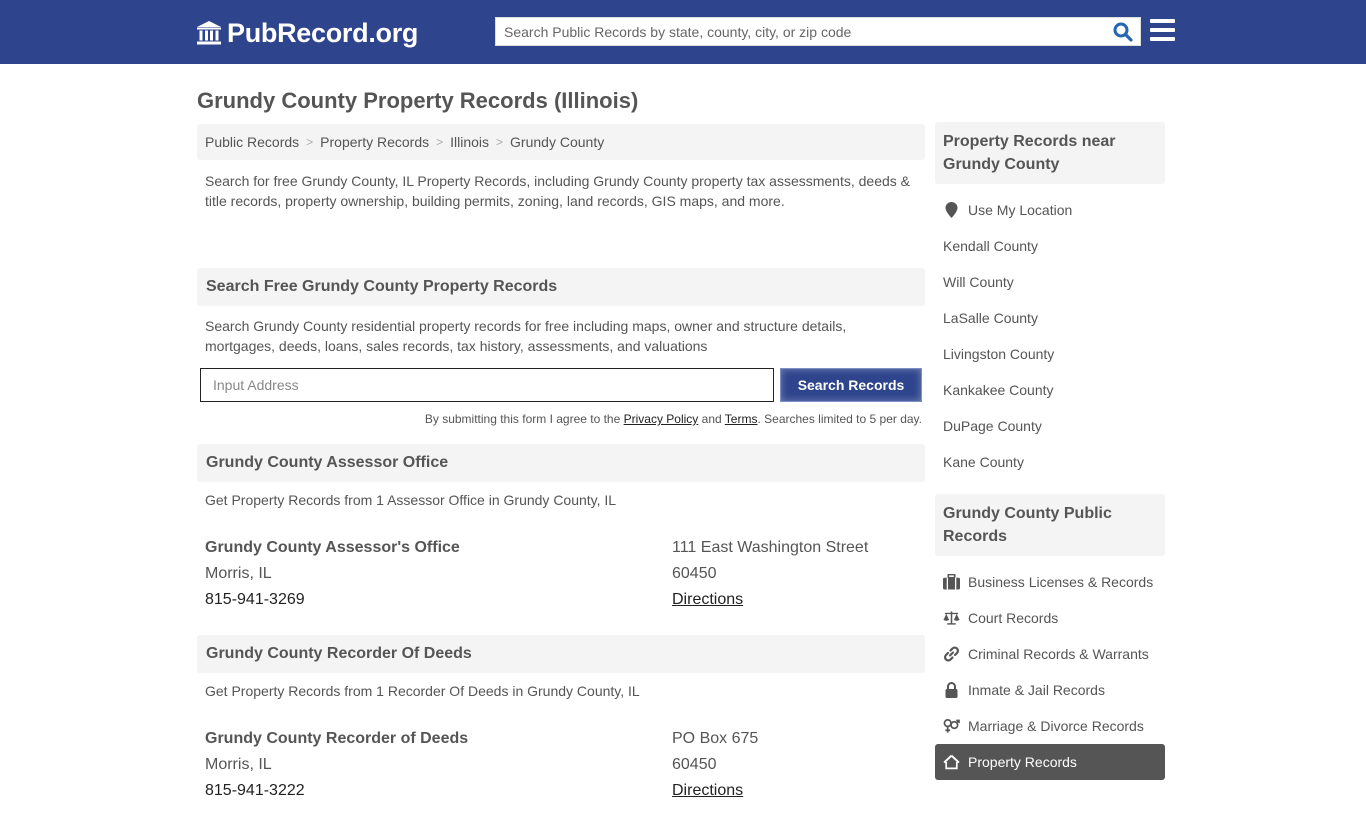 The height and width of the screenshot is (817, 1366). I want to click on breadcrumb-public-records: Public Records, so click(252, 142).